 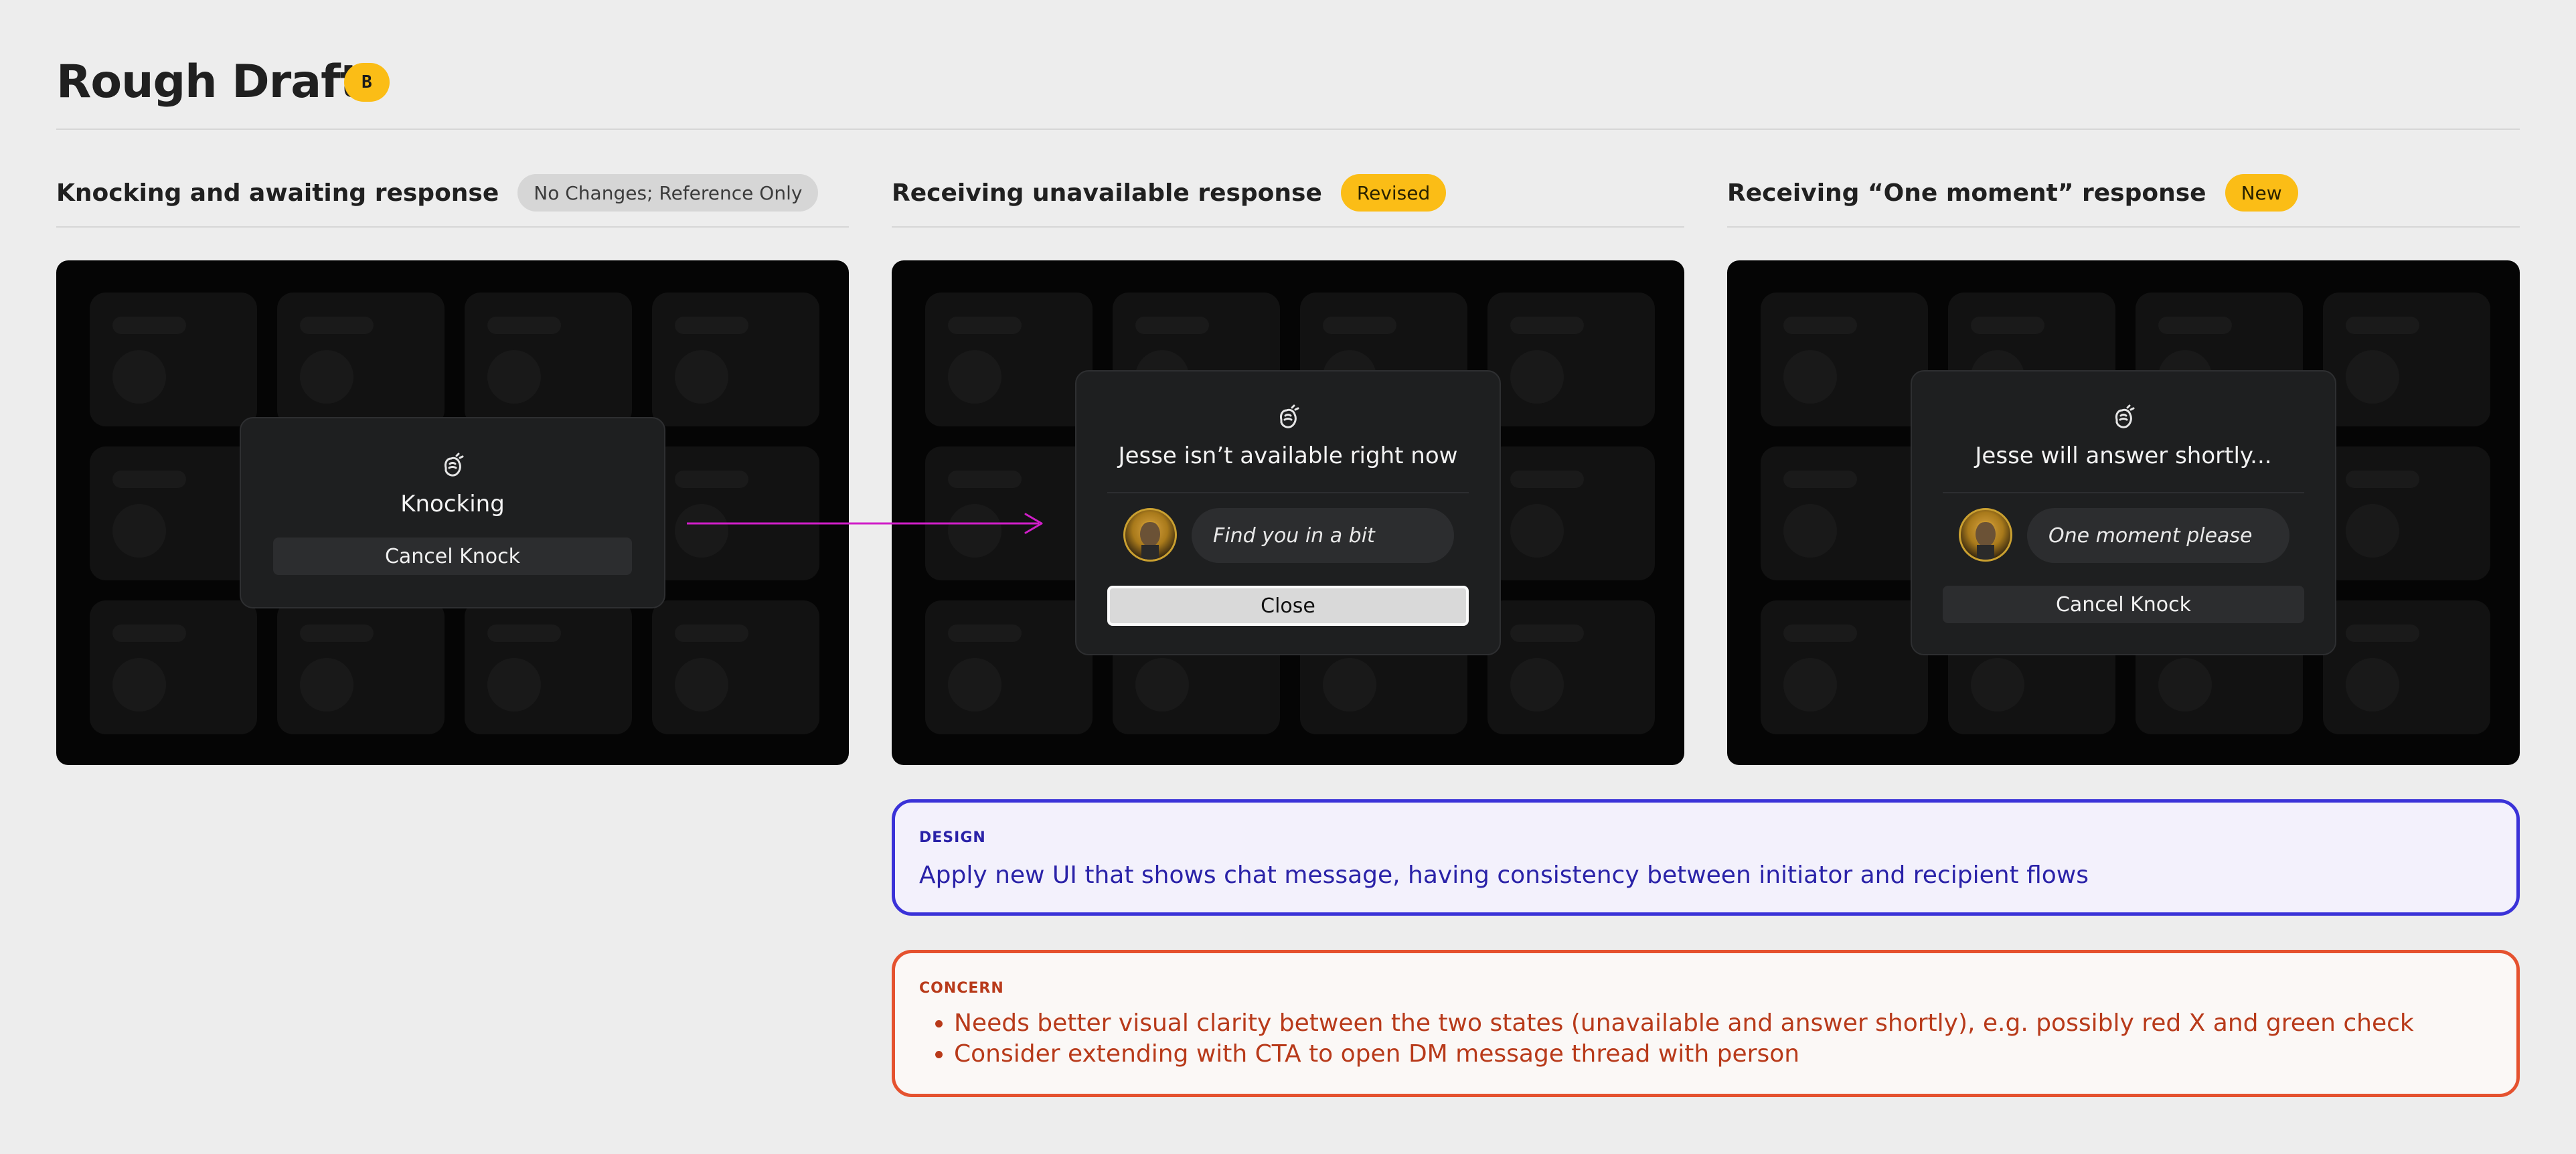 I want to click on page-title: Rough Draft, so click(x=209, y=82).